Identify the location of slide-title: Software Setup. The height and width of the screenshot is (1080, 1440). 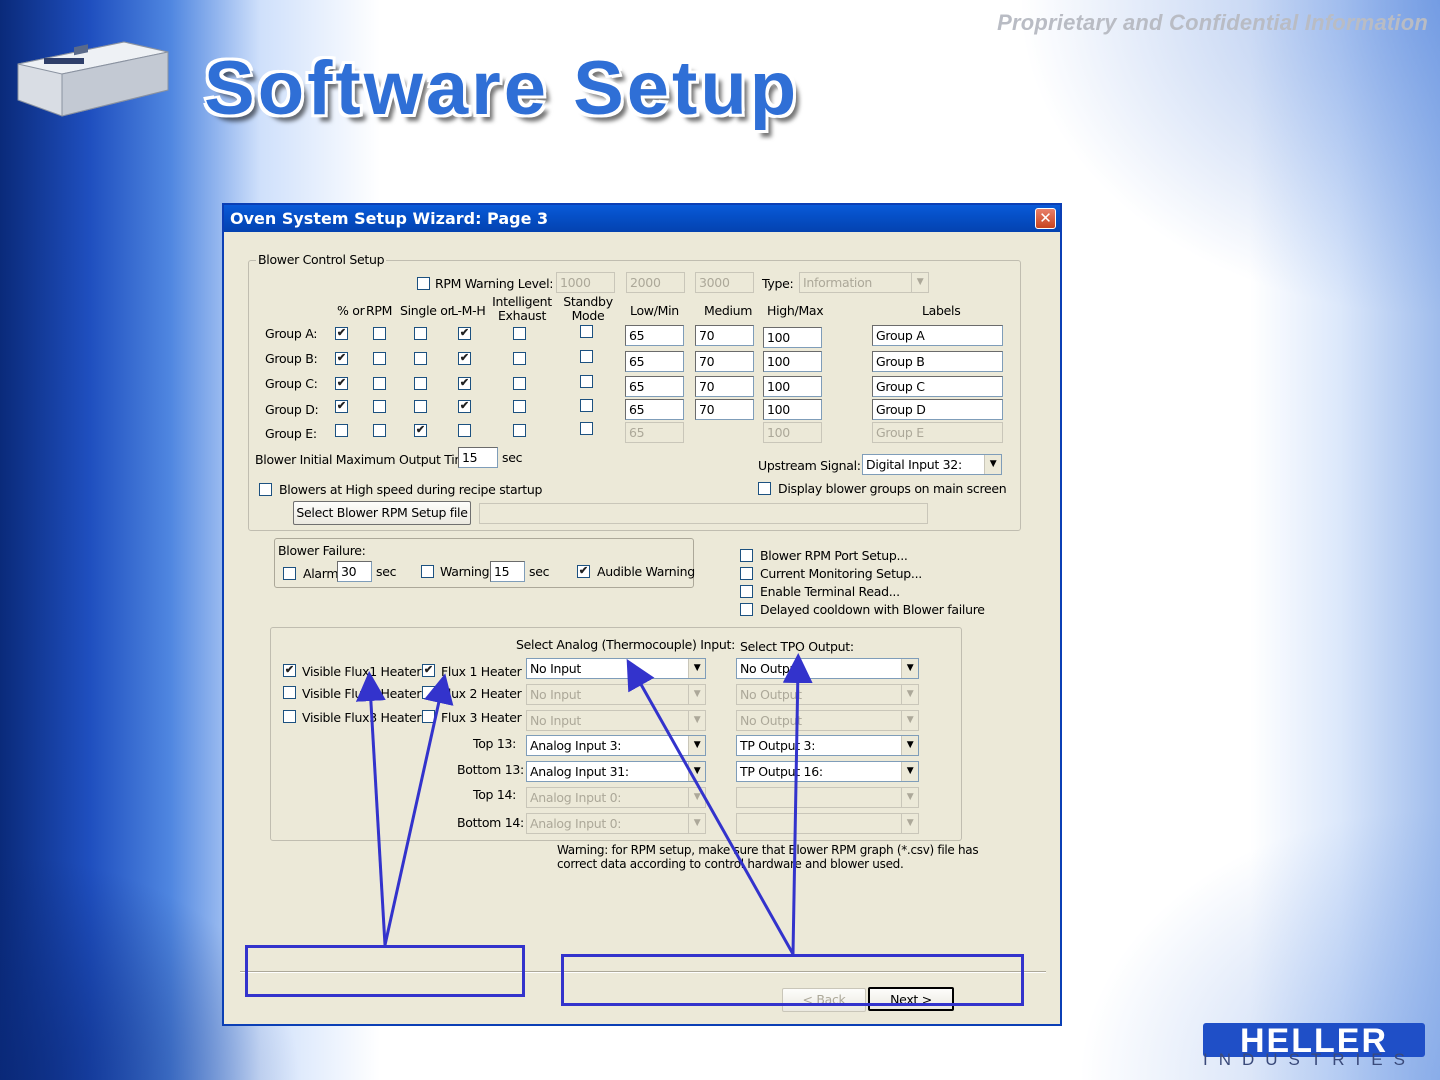
(502, 88).